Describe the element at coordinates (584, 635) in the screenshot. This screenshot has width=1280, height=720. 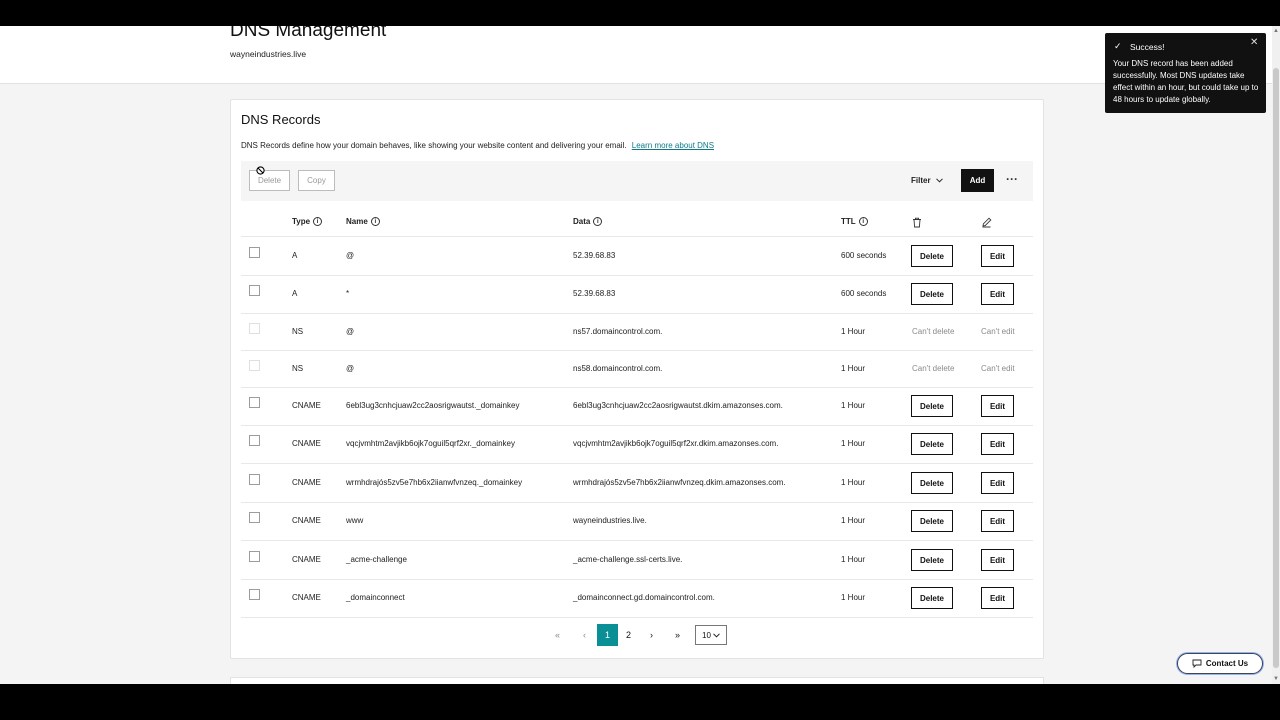
I see `prev-page-button: ‹` at that location.